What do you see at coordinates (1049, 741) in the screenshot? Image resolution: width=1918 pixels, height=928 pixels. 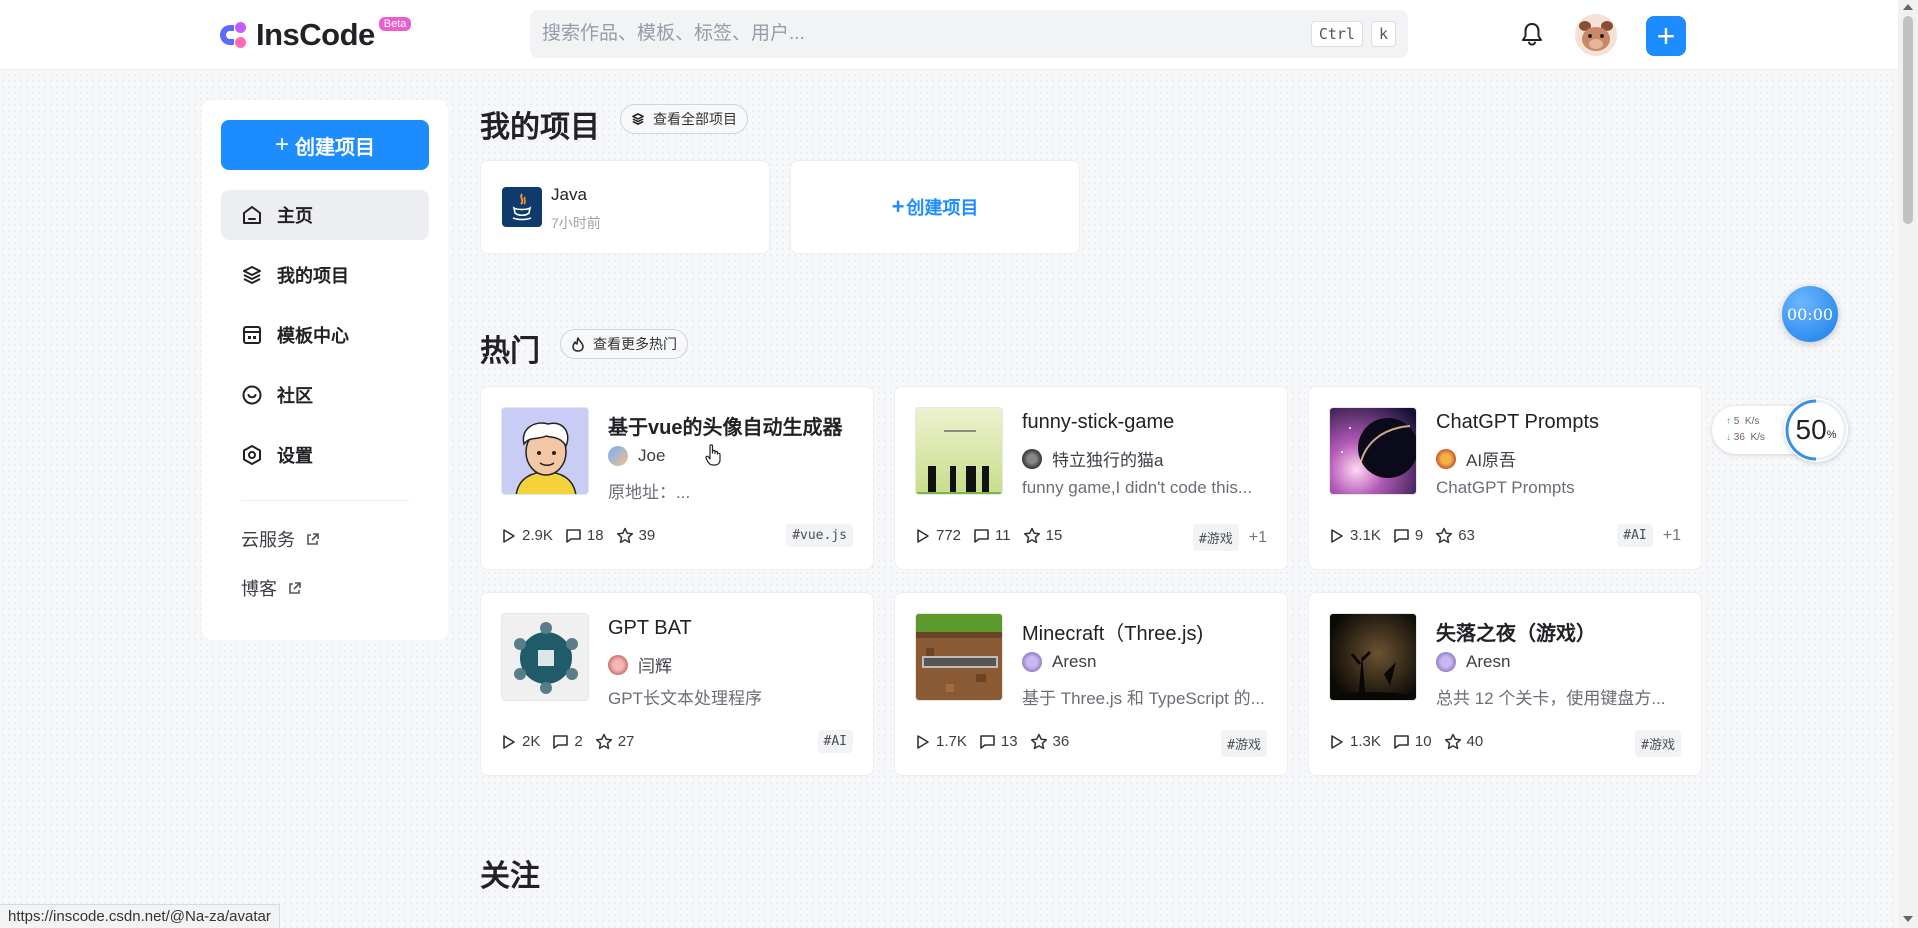 I see `stars-stat: 36` at bounding box center [1049, 741].